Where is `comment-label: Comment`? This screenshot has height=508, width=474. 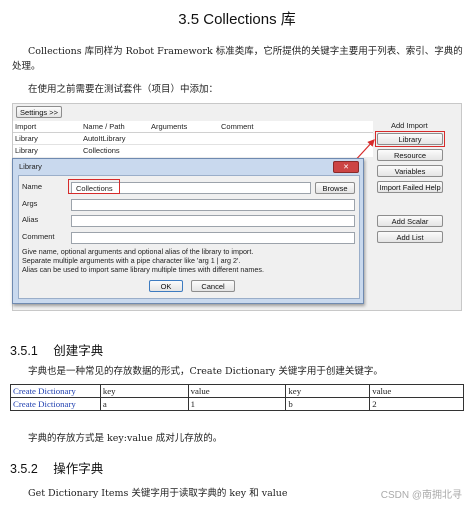
comment-label: Comment is located at coordinates (38, 236).